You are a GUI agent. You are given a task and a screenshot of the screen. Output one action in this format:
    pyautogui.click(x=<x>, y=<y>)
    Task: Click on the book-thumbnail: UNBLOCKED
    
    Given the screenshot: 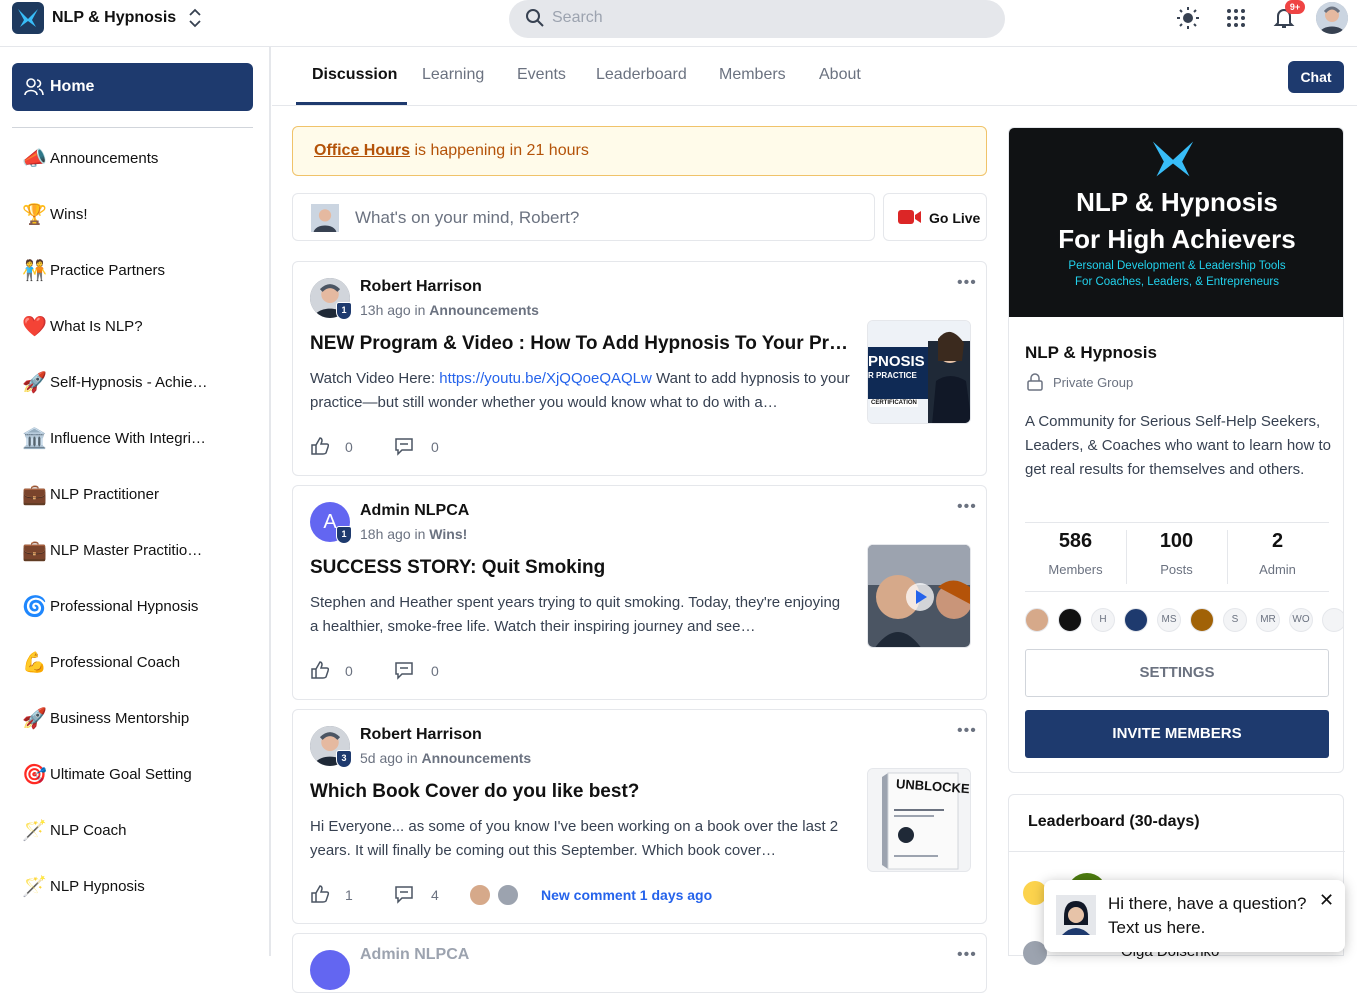 What is the action you would take?
    pyautogui.click(x=919, y=820)
    